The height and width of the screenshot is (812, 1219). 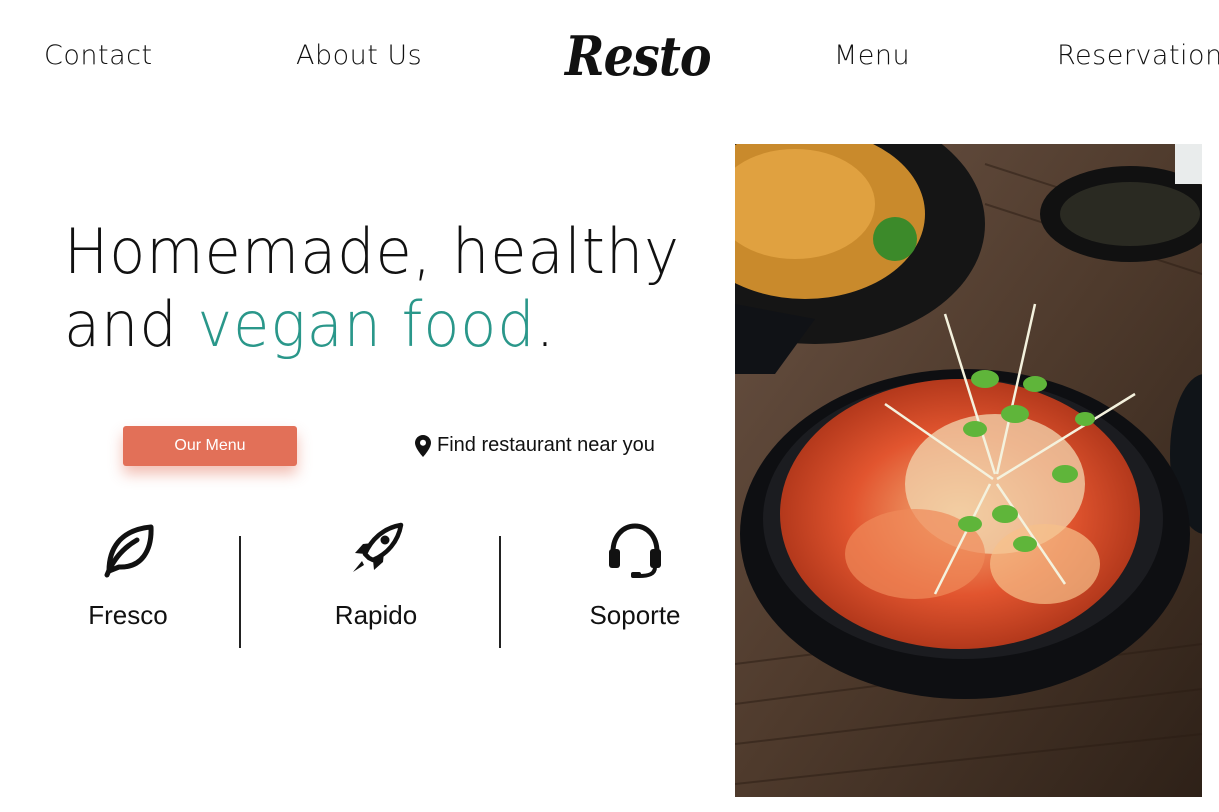 What do you see at coordinates (545, 324) in the screenshot?
I see `hero-title-line2-suffix: .` at bounding box center [545, 324].